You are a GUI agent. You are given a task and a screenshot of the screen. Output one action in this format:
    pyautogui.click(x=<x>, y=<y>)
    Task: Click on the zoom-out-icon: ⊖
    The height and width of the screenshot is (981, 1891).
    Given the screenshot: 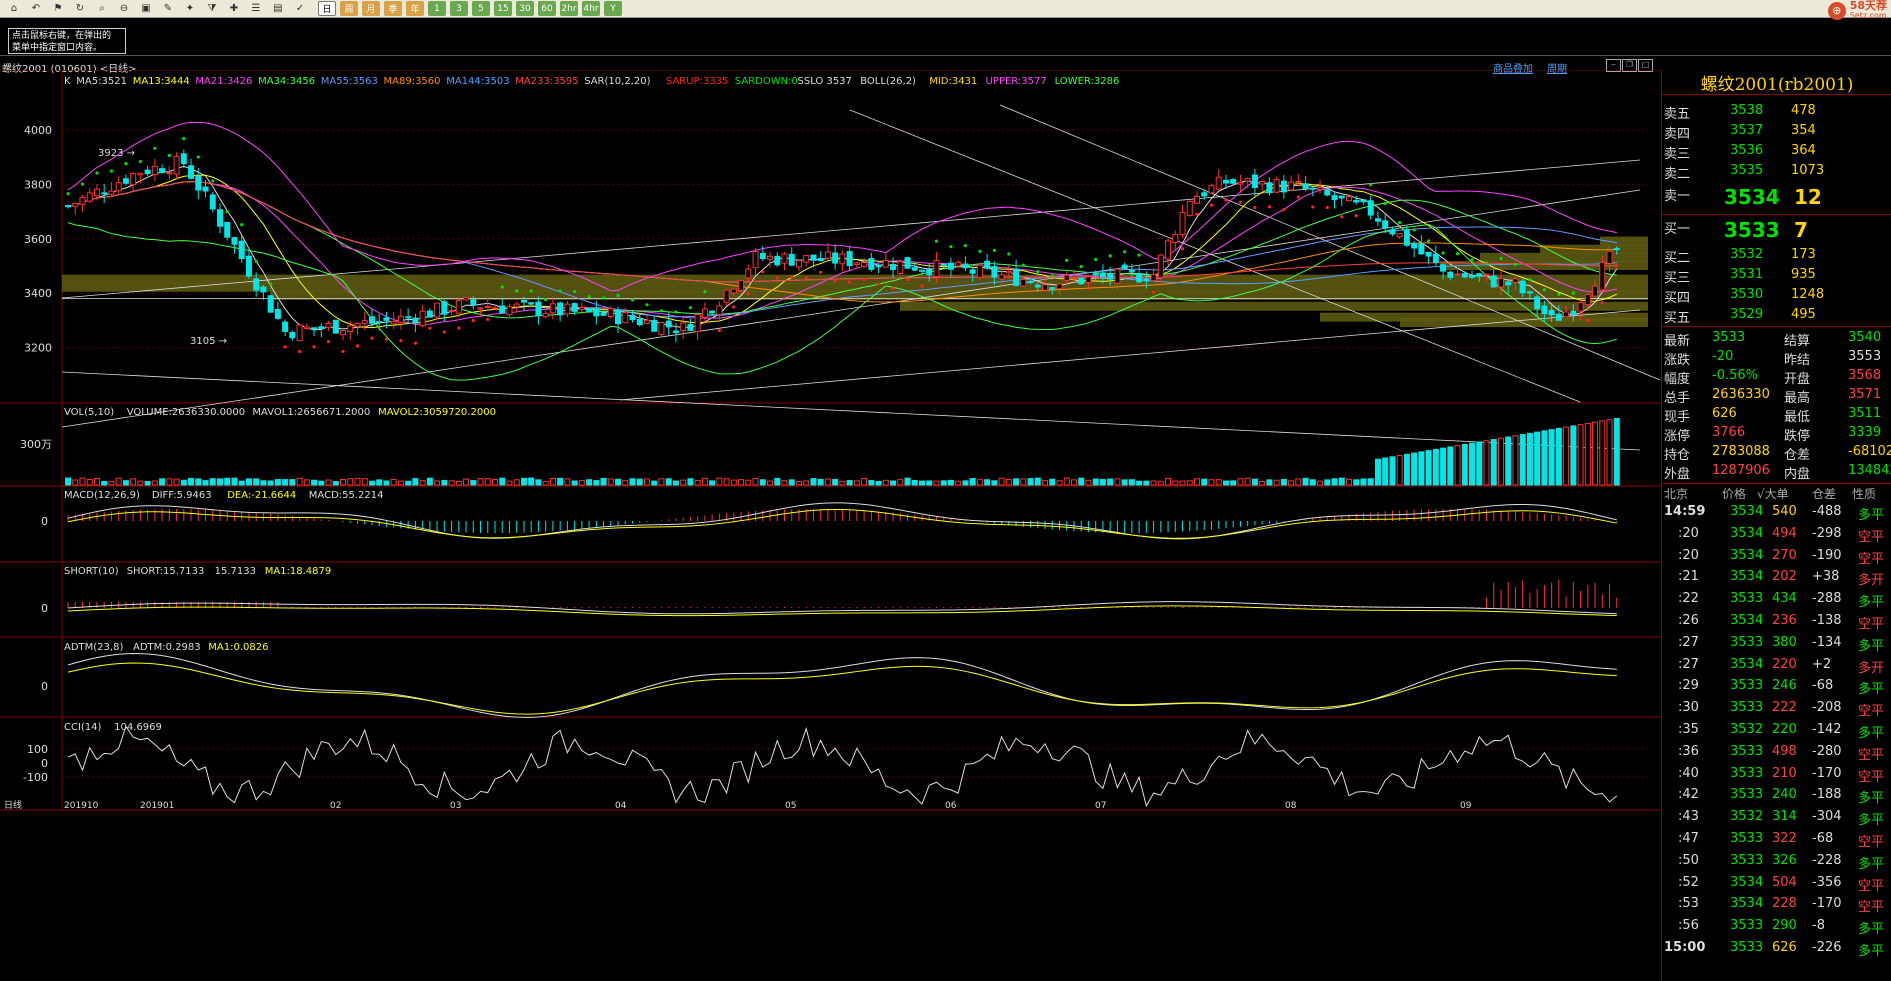 What is the action you would take?
    pyautogui.click(x=124, y=8)
    